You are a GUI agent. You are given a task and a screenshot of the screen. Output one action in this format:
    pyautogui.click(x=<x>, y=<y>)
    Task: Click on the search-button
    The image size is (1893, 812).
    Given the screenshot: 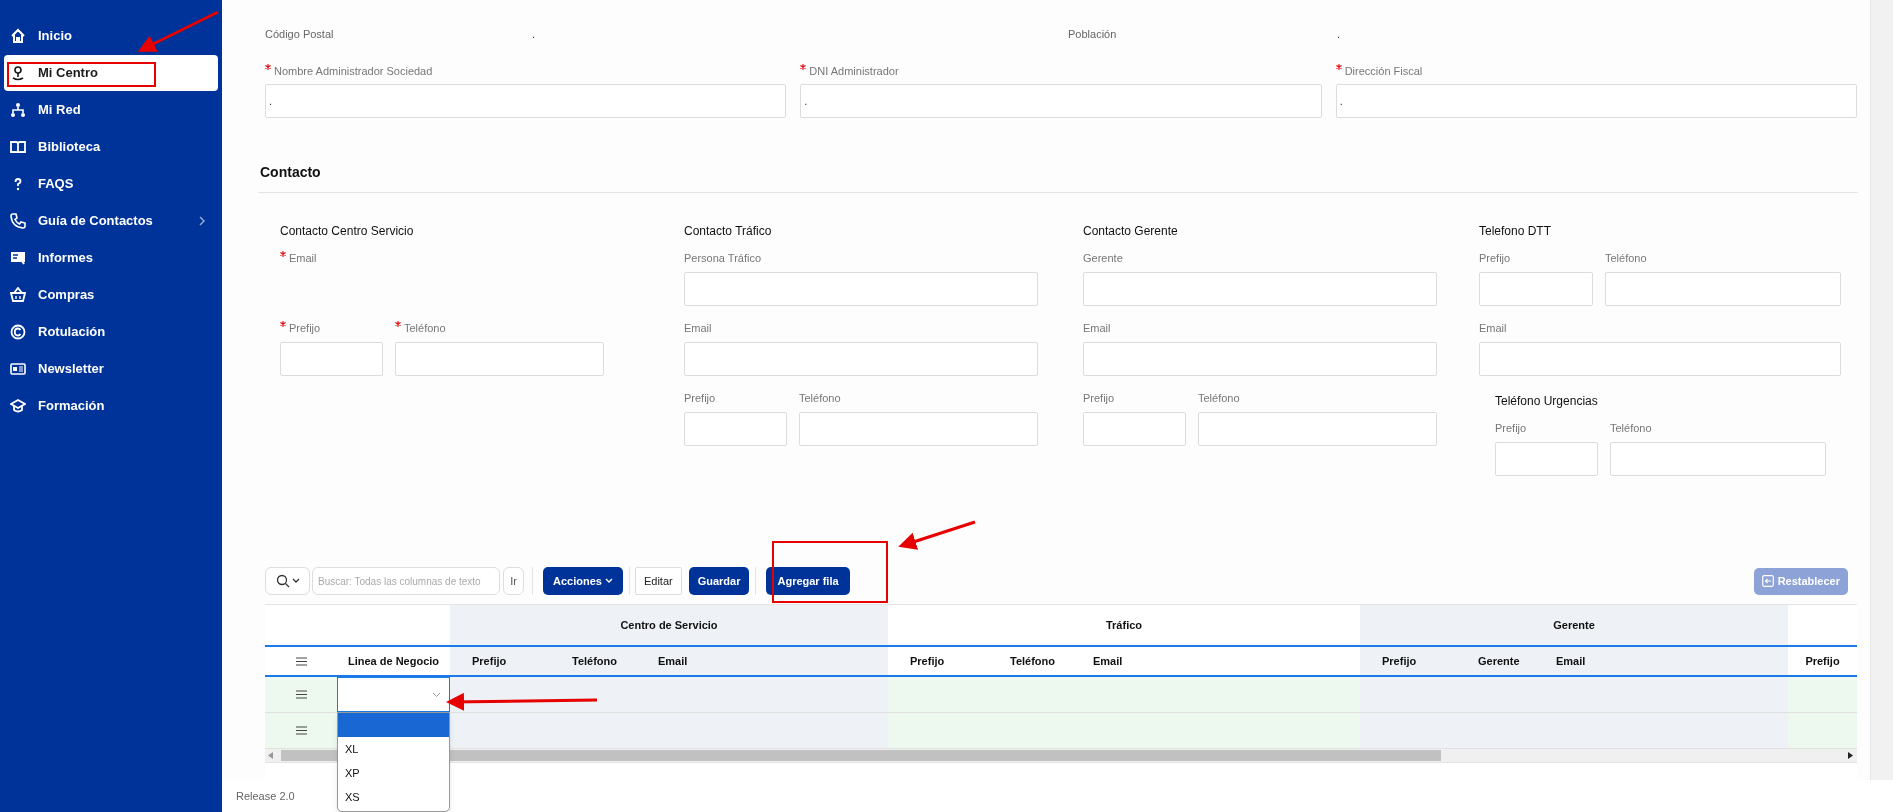 What is the action you would take?
    pyautogui.click(x=287, y=581)
    